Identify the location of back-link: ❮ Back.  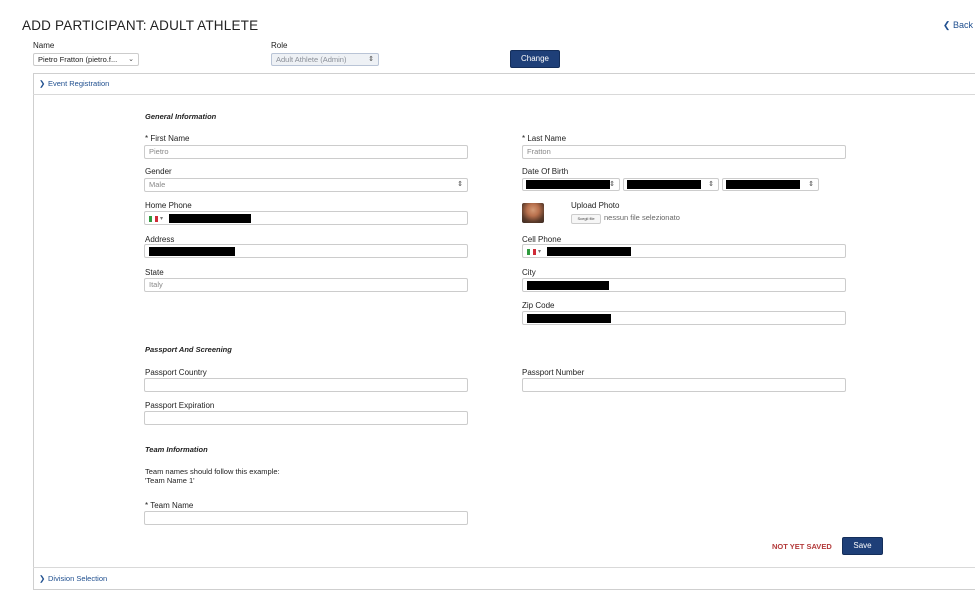
(958, 25).